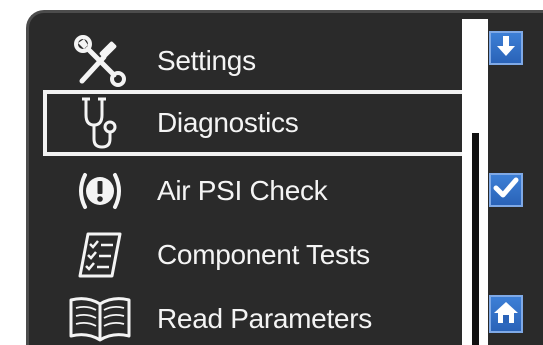  I want to click on arrow-down-icon, so click(506, 48).